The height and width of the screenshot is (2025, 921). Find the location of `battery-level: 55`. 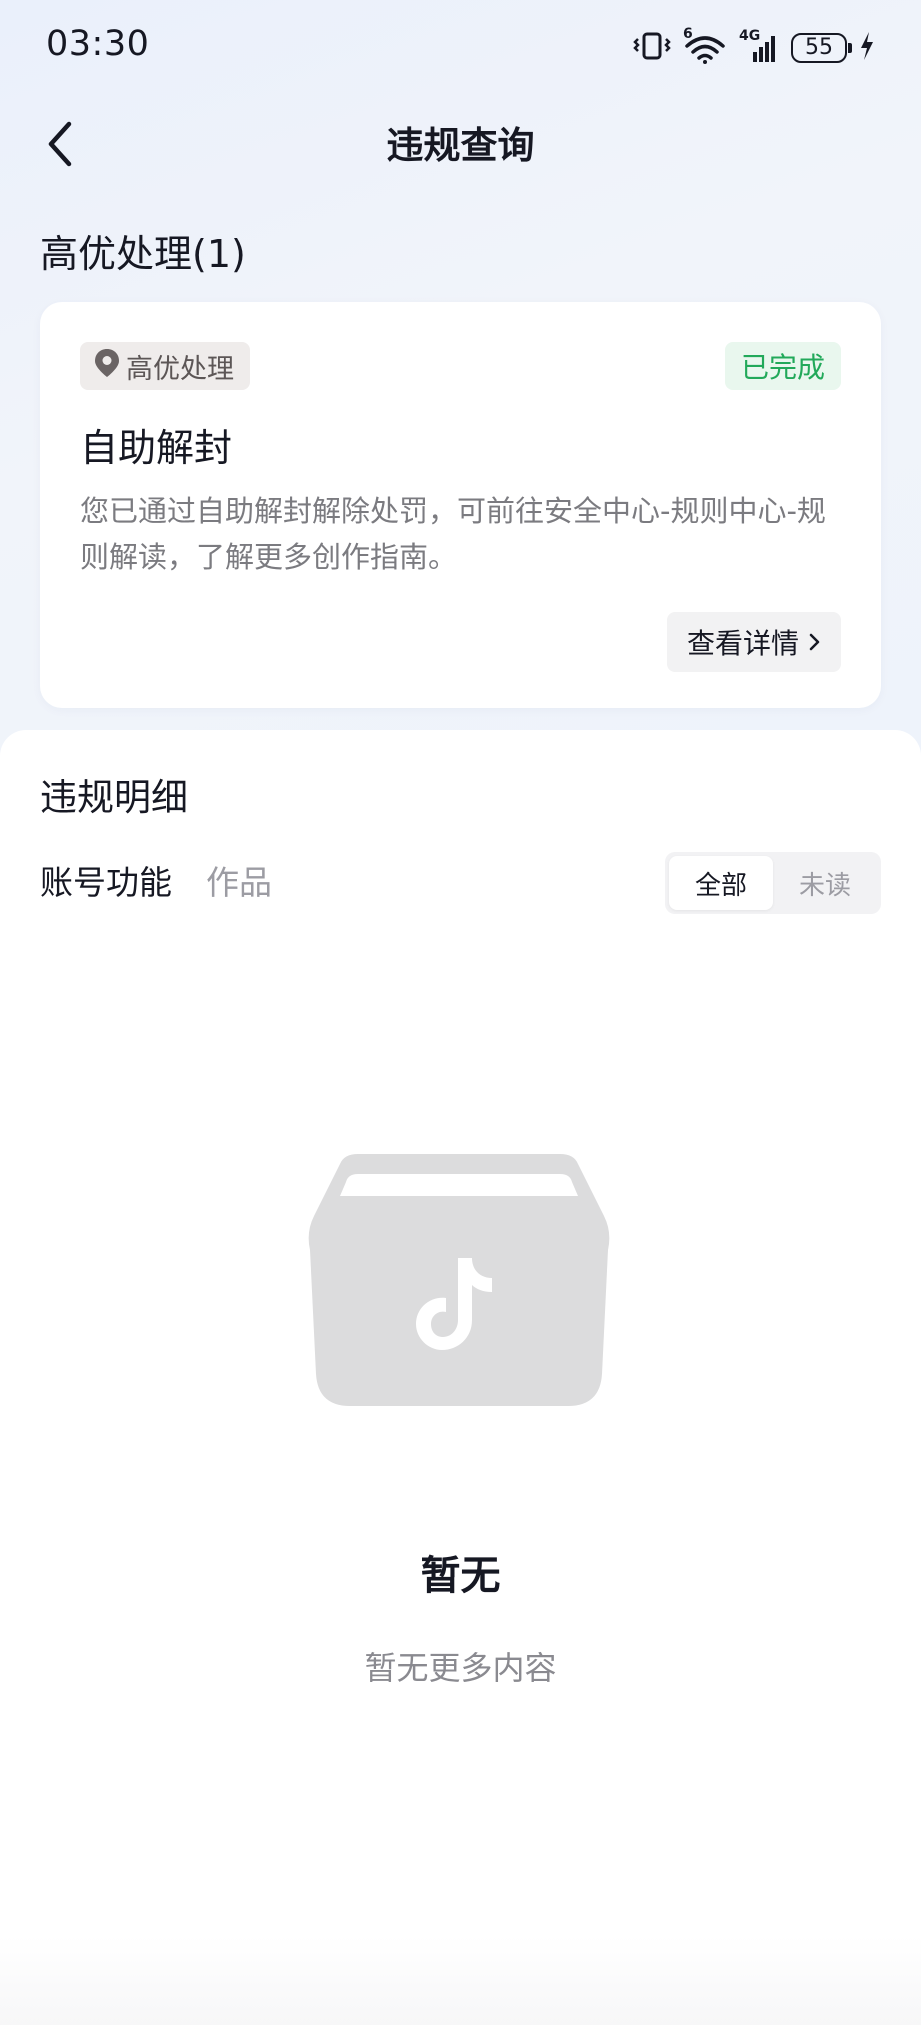

battery-level: 55 is located at coordinates (819, 47).